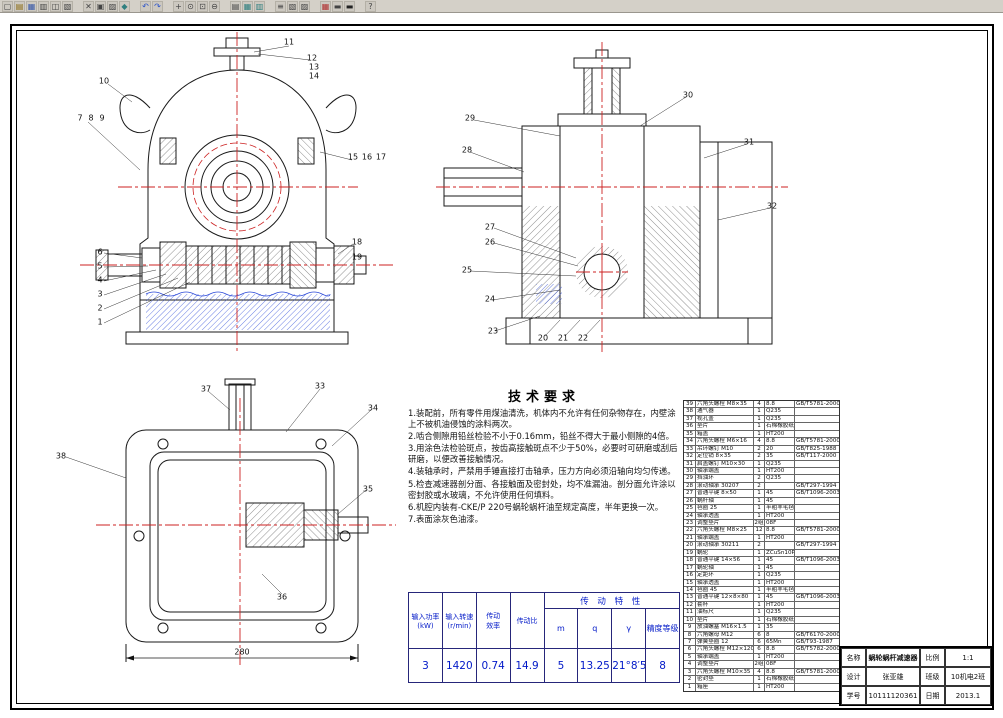 Image resolution: width=1003 pixels, height=718 pixels. I want to click on bom-cell: 25, so click(690, 508).